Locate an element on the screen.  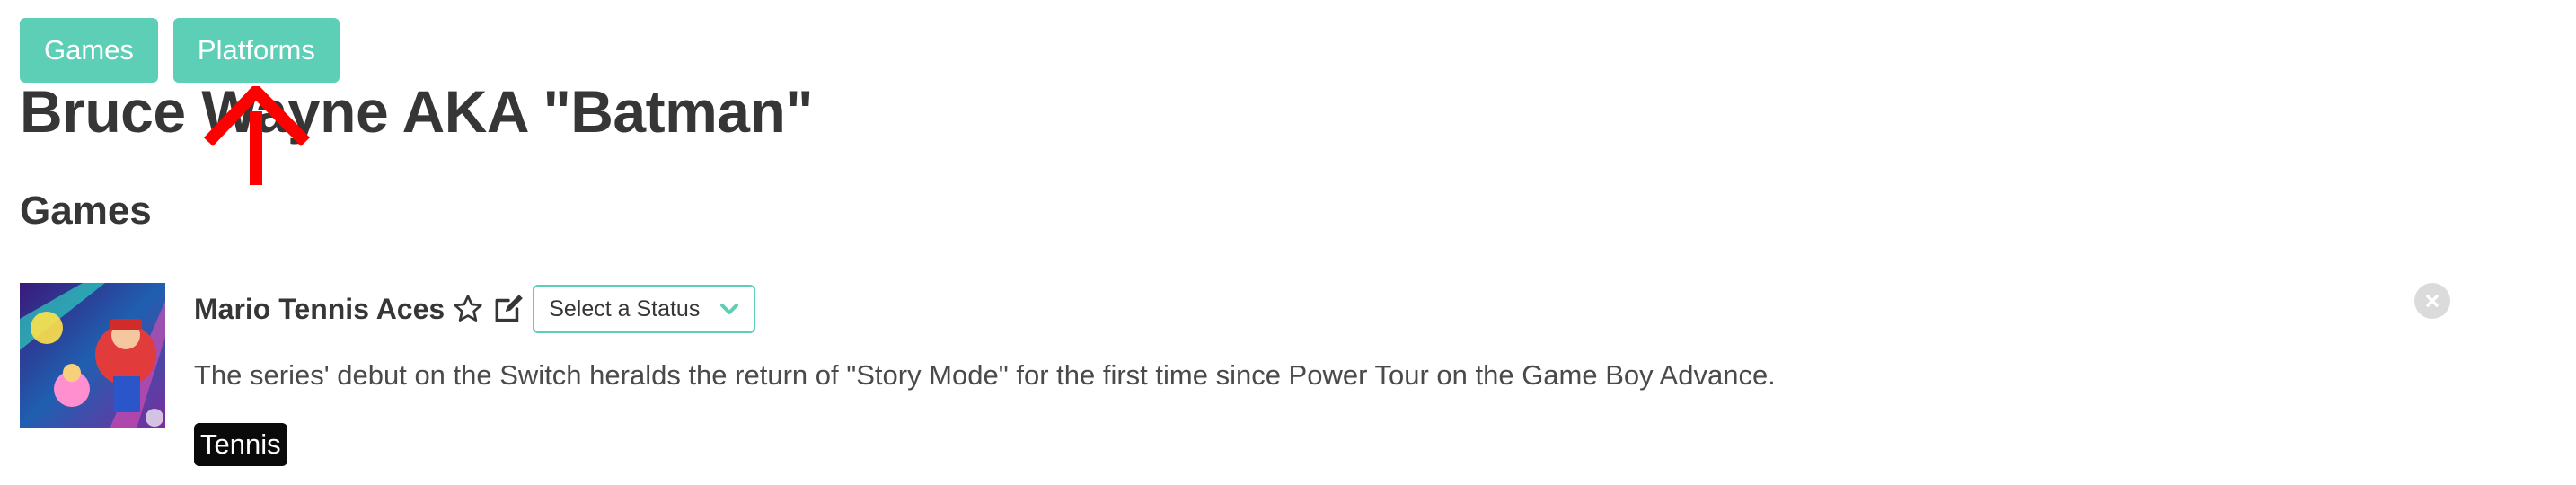
game-cover-image is located at coordinates (92, 355).